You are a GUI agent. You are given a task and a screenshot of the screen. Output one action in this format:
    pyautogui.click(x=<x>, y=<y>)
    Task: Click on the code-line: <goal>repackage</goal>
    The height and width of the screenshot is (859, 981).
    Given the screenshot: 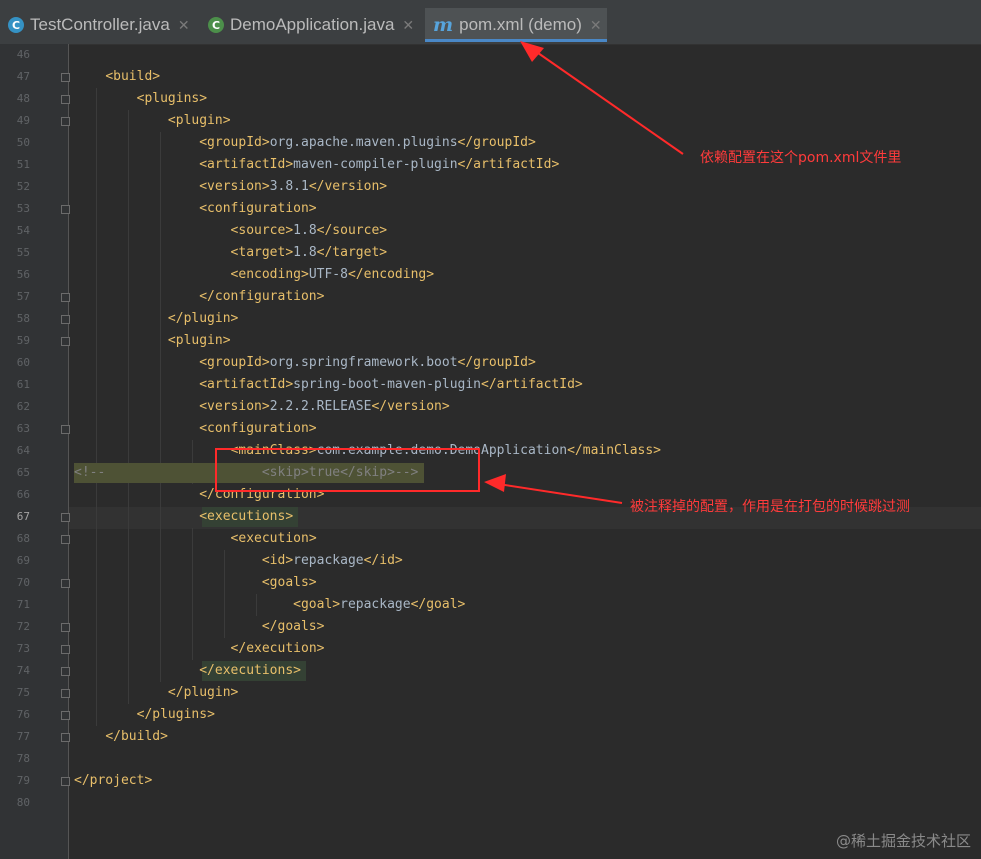 What is the action you would take?
    pyautogui.click(x=269, y=604)
    